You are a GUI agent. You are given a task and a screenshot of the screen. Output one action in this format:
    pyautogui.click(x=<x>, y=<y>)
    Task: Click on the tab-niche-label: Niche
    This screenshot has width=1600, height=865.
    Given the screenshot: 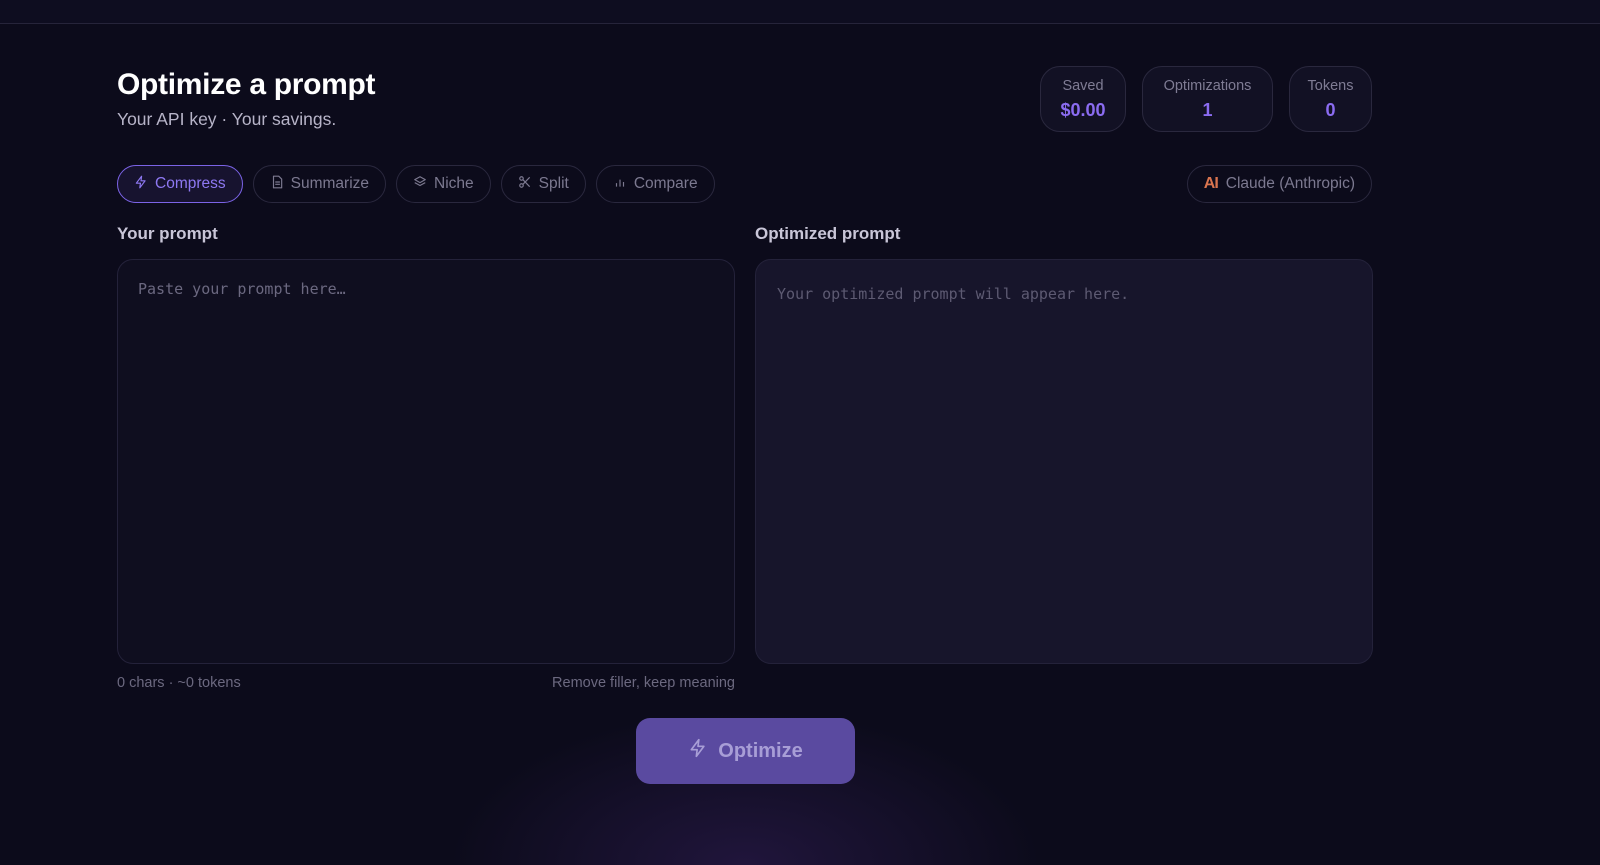 What is the action you would take?
    pyautogui.click(x=454, y=183)
    